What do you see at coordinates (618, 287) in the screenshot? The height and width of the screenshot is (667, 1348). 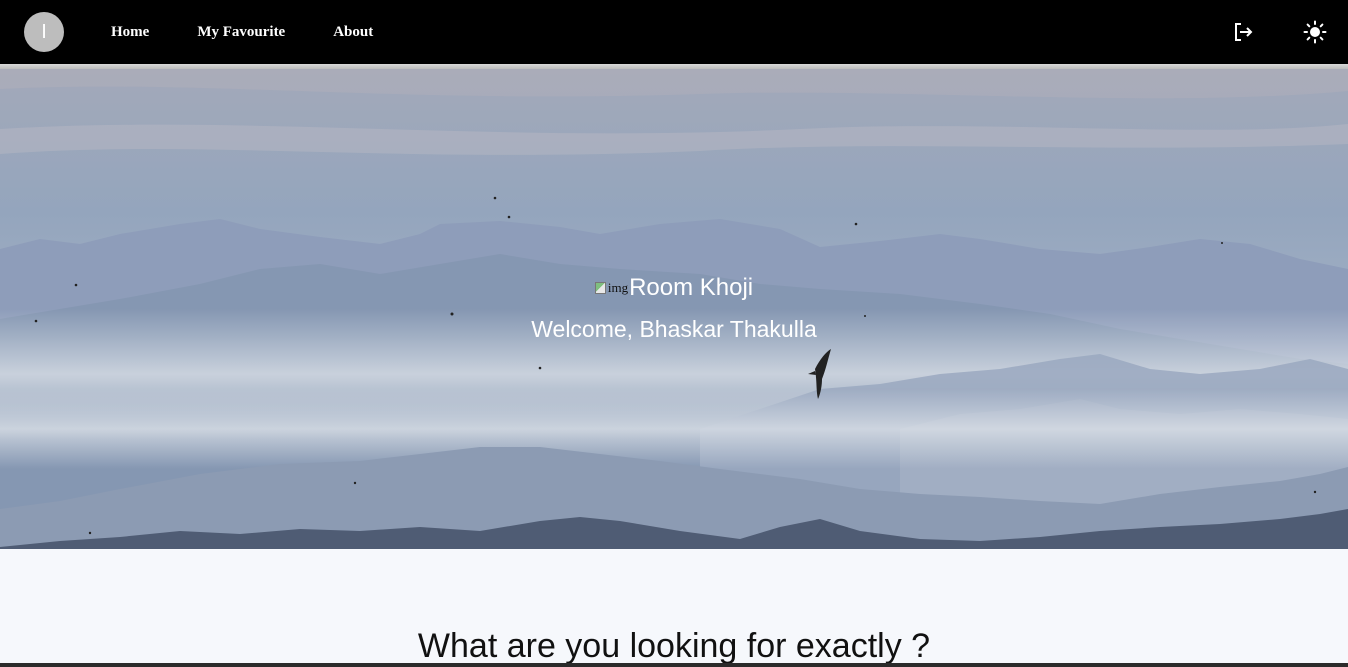 I see `logo-alt-text: img` at bounding box center [618, 287].